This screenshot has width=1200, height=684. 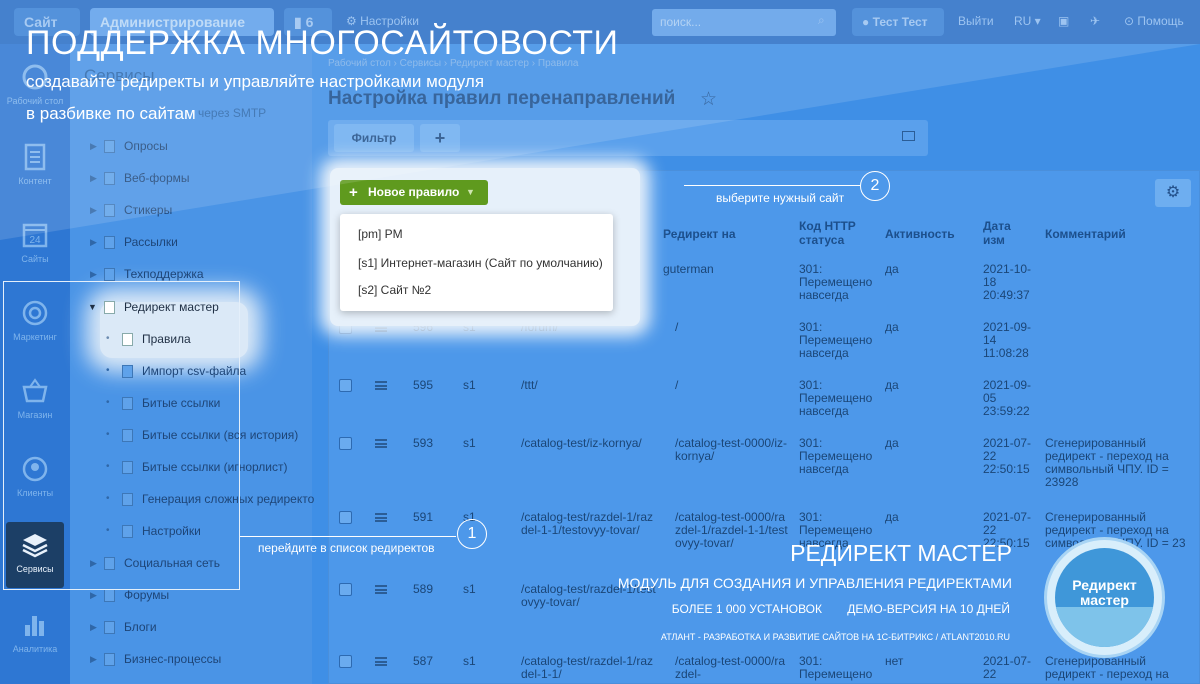 I want to click on new-rule-button: + Новое правило ▼, so click(x=414, y=192).